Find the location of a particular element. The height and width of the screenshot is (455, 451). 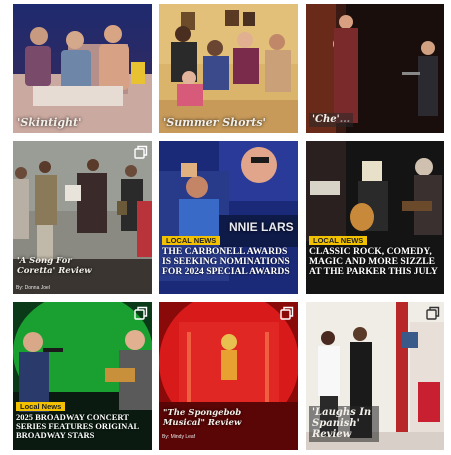

post-tile-skintight: 'Skintight' is located at coordinates (82, 68).